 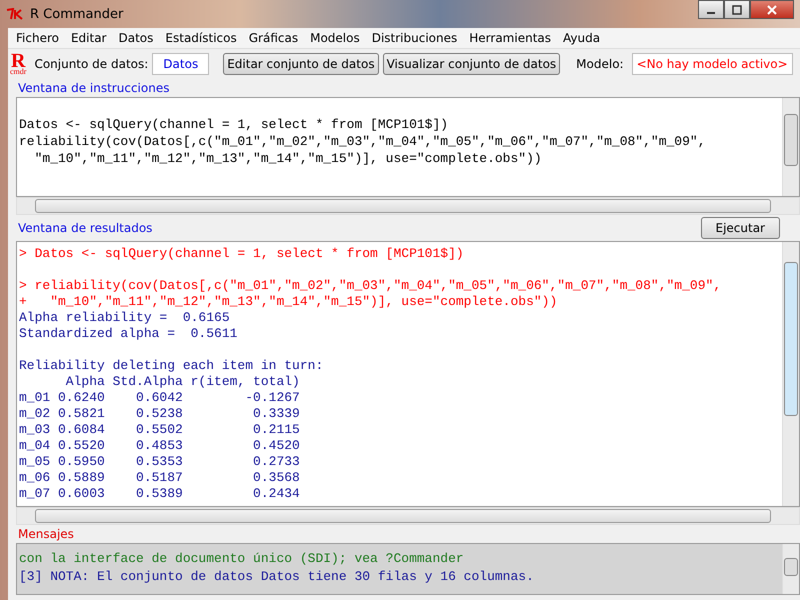 I want to click on close-icon, so click(x=772, y=9).